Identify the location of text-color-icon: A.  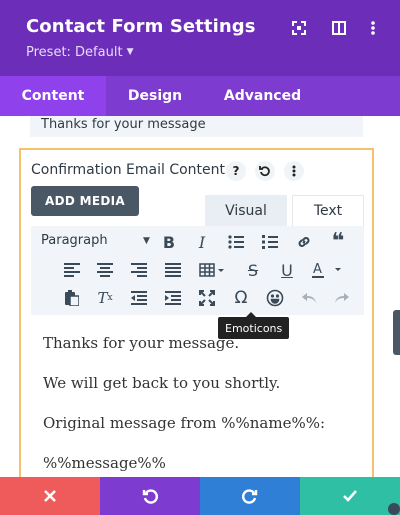
(328, 270).